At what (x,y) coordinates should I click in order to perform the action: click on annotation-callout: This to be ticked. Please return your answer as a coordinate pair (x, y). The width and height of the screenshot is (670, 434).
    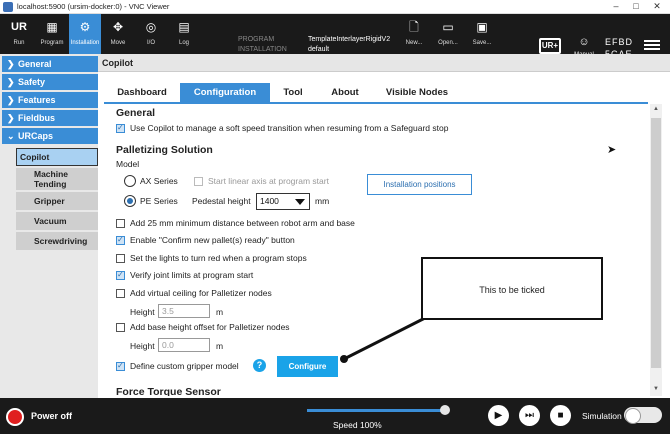
    Looking at the image, I should click on (512, 288).